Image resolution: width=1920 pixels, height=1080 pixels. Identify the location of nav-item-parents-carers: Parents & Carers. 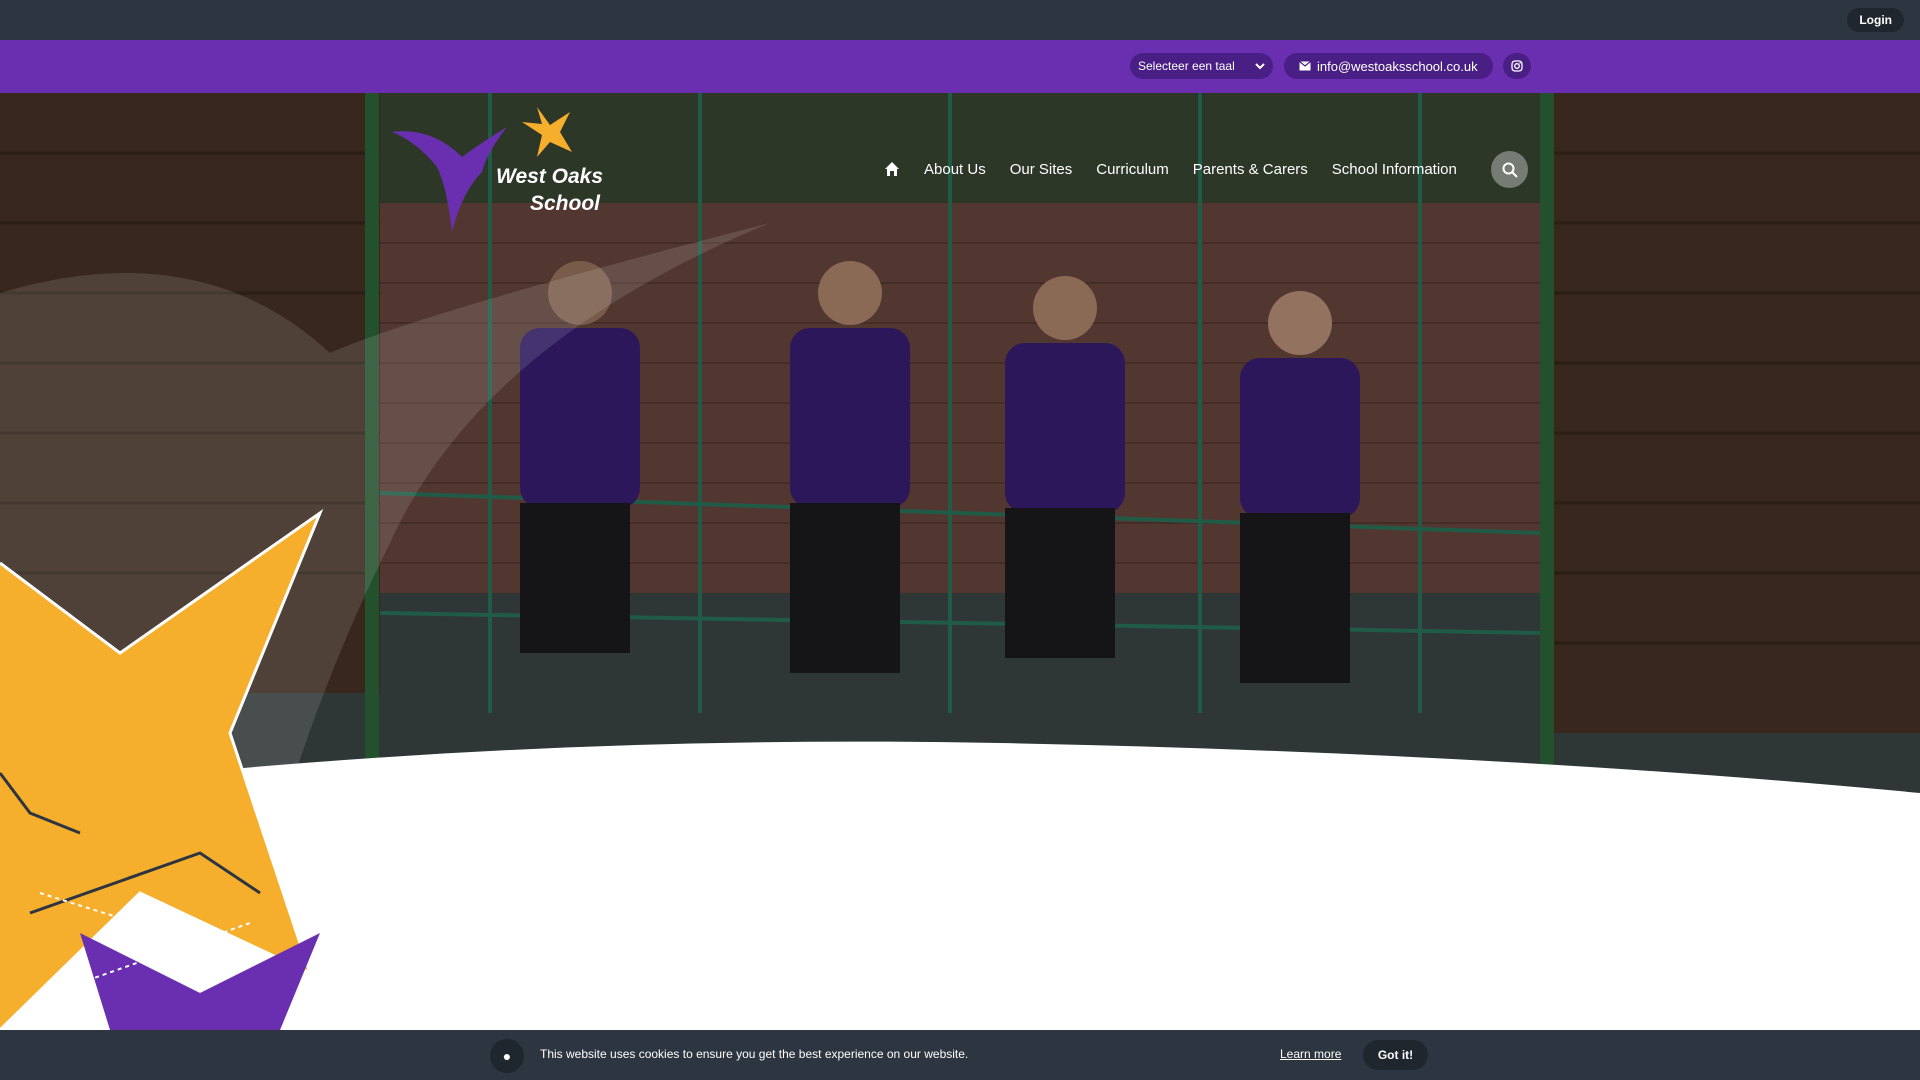
(1250, 169).